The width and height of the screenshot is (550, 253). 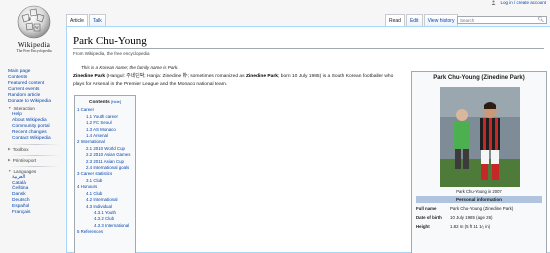 I want to click on toc-item-link: 2.2 2010 Asian Games, so click(x=108, y=154).